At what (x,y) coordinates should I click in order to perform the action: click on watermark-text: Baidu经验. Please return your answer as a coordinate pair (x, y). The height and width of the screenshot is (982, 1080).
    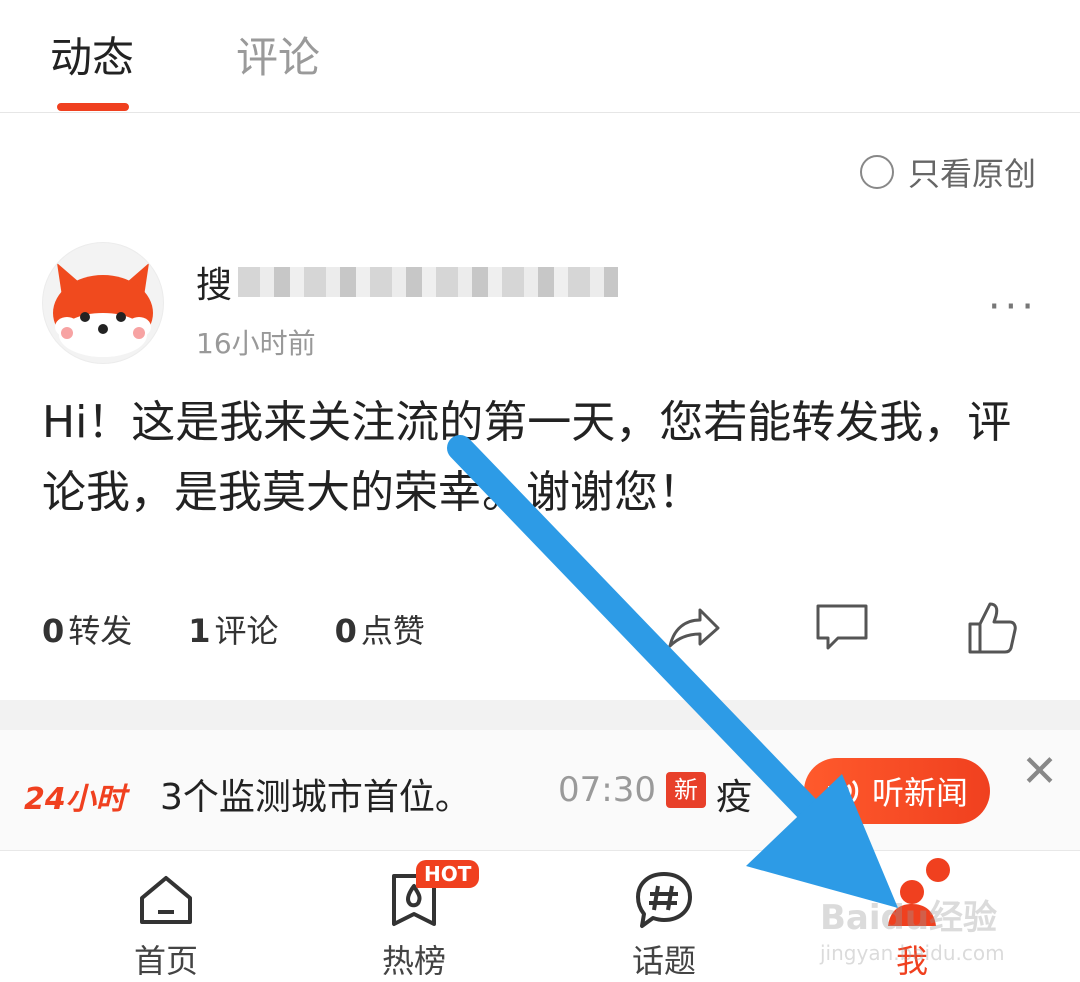
    Looking at the image, I should click on (909, 918).